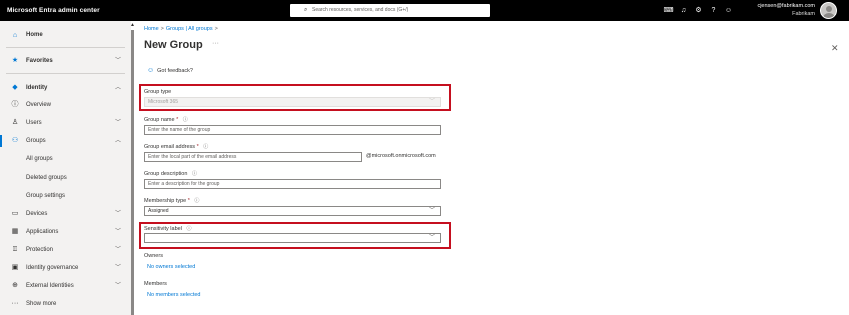 The height and width of the screenshot is (315, 849). I want to click on sidebar-item-label: Identity governance, so click(52, 268).